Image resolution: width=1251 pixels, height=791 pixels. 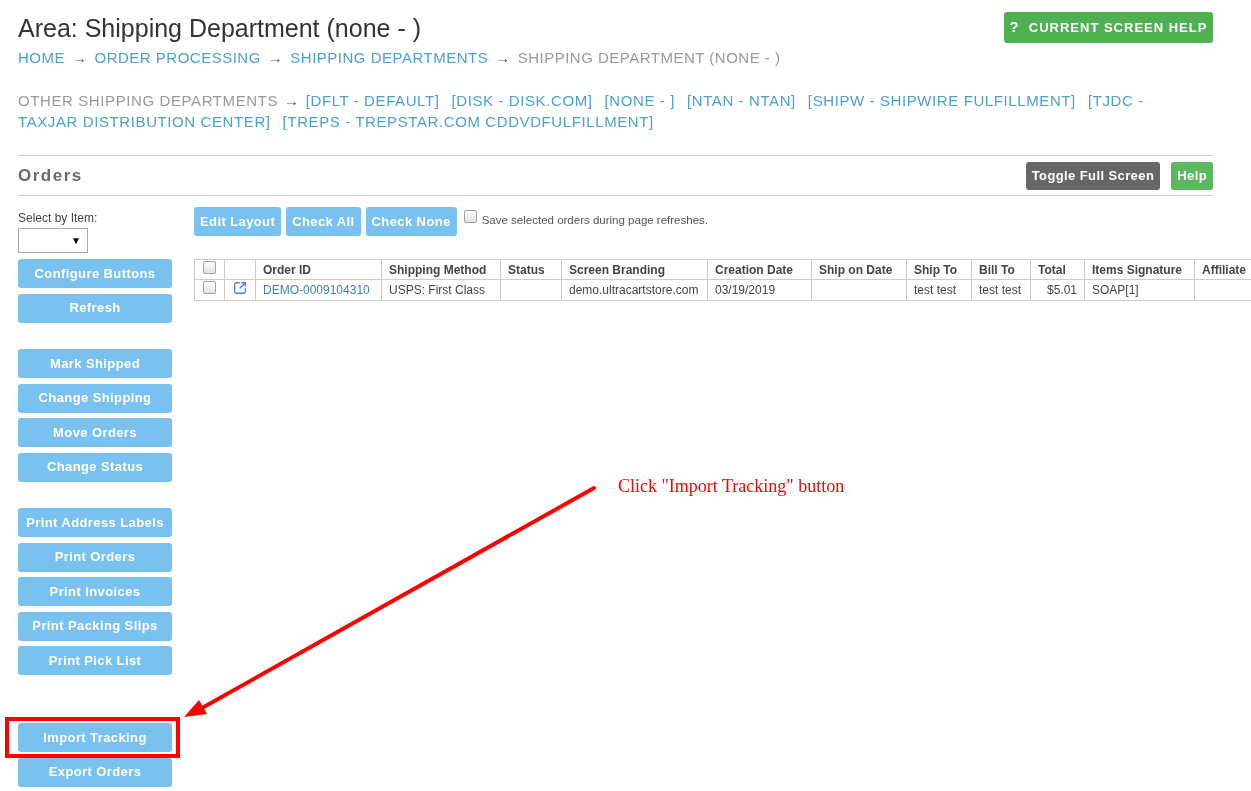 I want to click on toolbar-button: Check All, so click(x=323, y=221).